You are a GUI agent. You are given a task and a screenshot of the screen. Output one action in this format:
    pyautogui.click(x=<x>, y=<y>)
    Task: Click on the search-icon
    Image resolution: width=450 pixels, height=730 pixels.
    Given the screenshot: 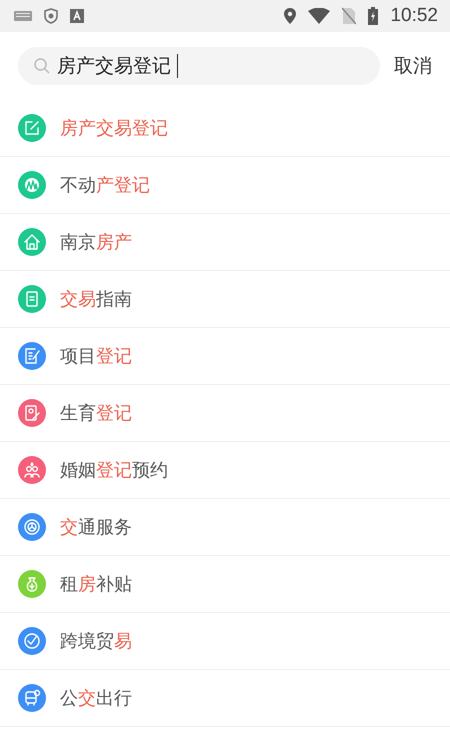 What is the action you would take?
    pyautogui.click(x=42, y=66)
    